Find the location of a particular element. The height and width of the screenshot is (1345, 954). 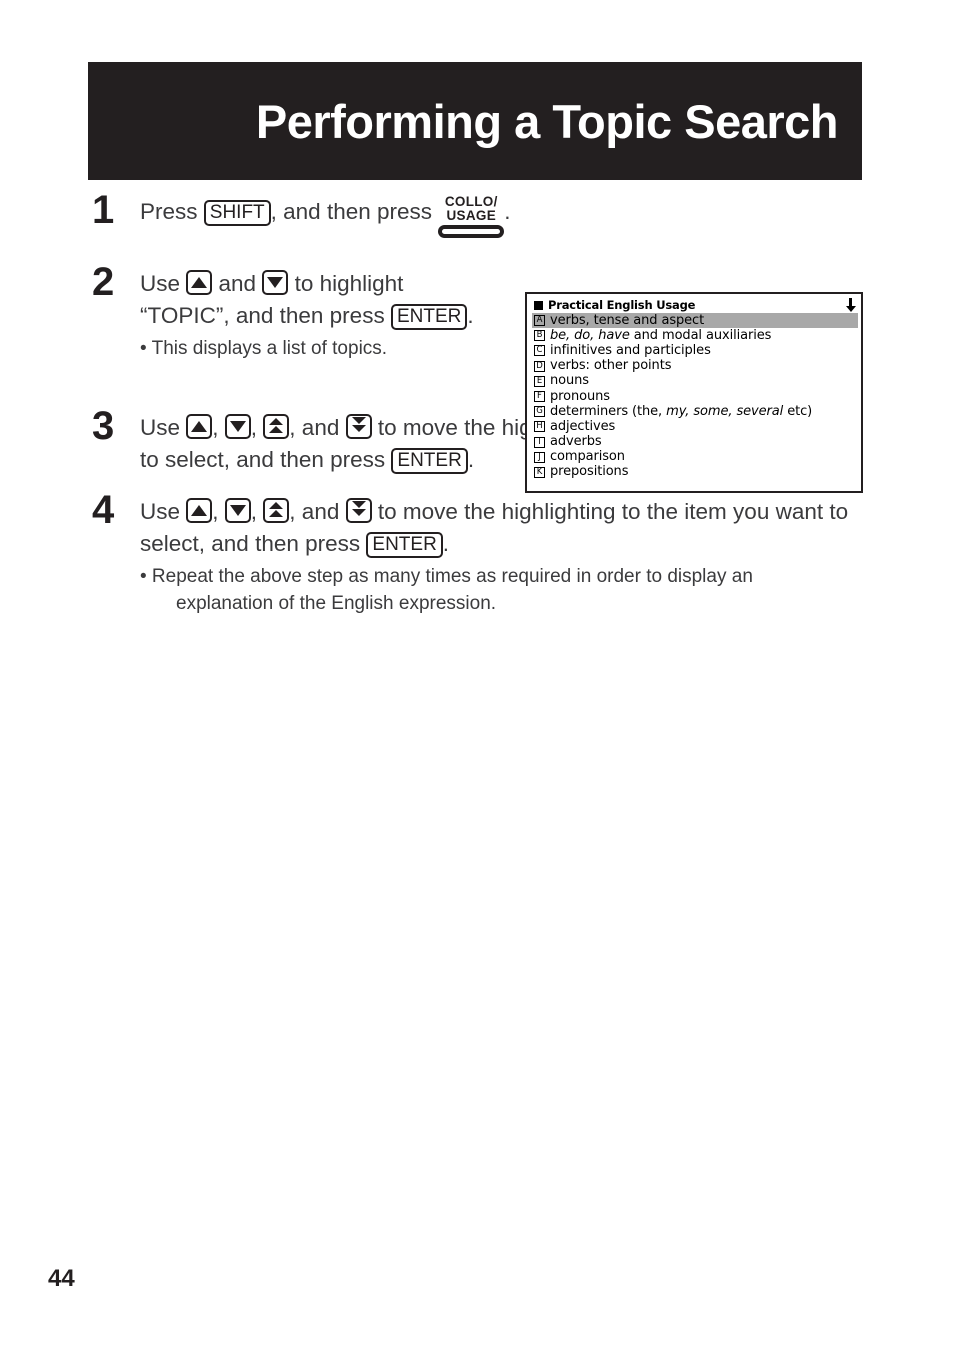

lcd-item-letter: B is located at coordinates (539, 336).